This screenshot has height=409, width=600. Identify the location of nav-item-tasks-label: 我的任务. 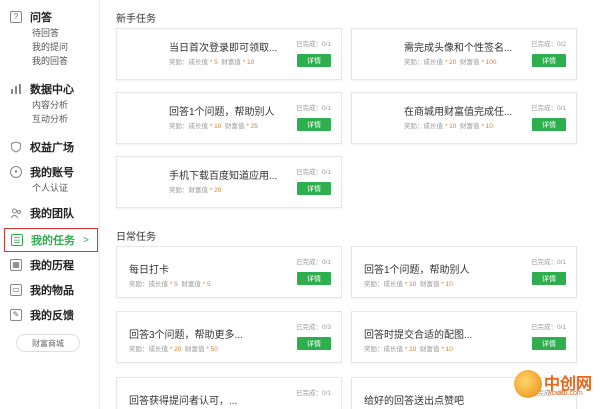
(53, 241).